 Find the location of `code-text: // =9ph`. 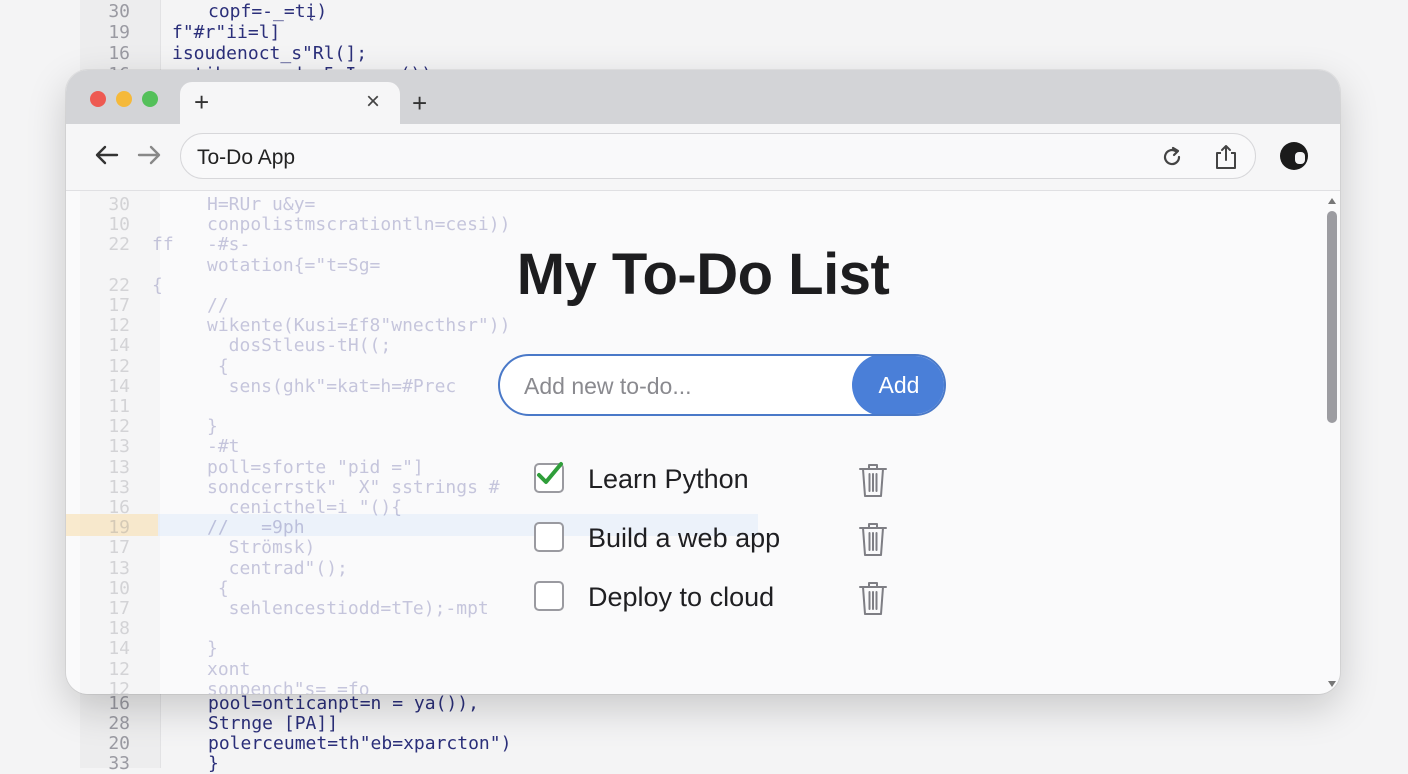

code-text: // =9ph is located at coordinates (256, 528).